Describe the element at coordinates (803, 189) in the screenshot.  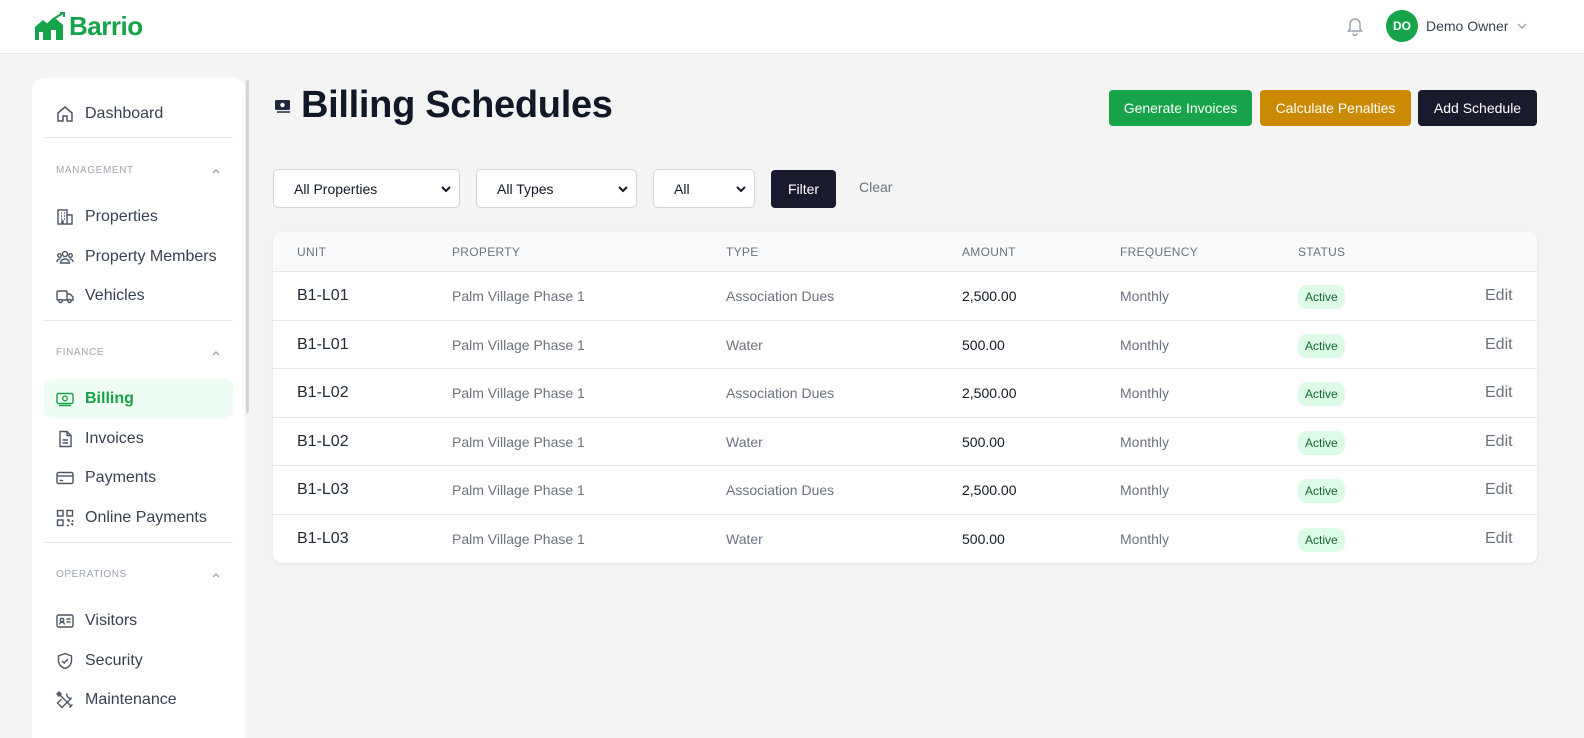
I see `filter-button: Filter` at that location.